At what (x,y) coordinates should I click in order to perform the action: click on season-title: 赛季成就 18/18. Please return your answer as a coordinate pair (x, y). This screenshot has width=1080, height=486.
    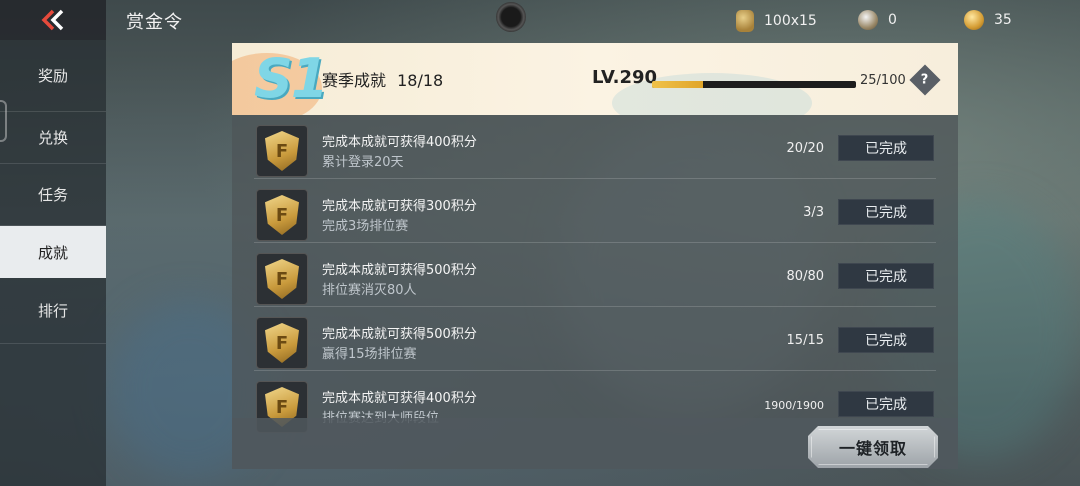
    Looking at the image, I should click on (382, 79).